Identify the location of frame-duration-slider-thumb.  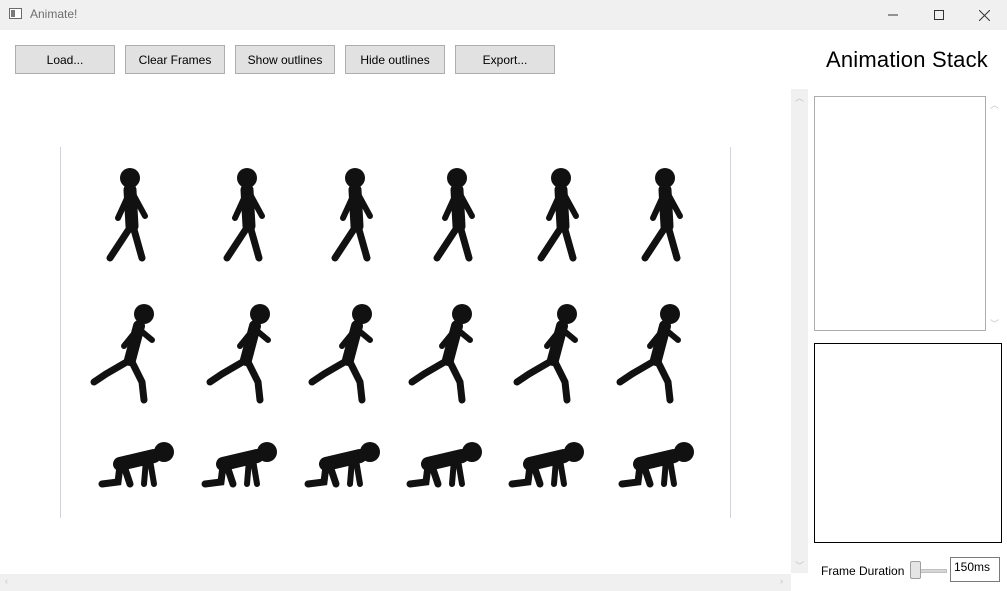
(915, 570).